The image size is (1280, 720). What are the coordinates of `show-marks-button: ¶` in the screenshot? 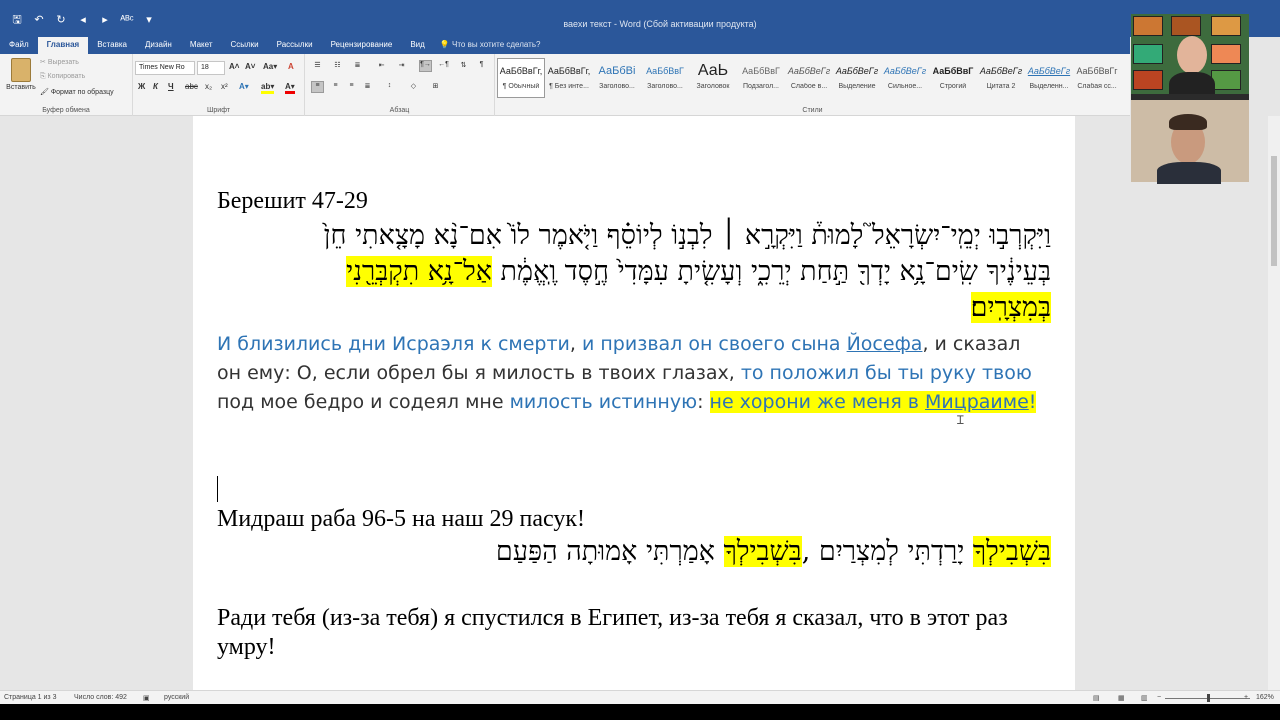 It's located at (481, 67).